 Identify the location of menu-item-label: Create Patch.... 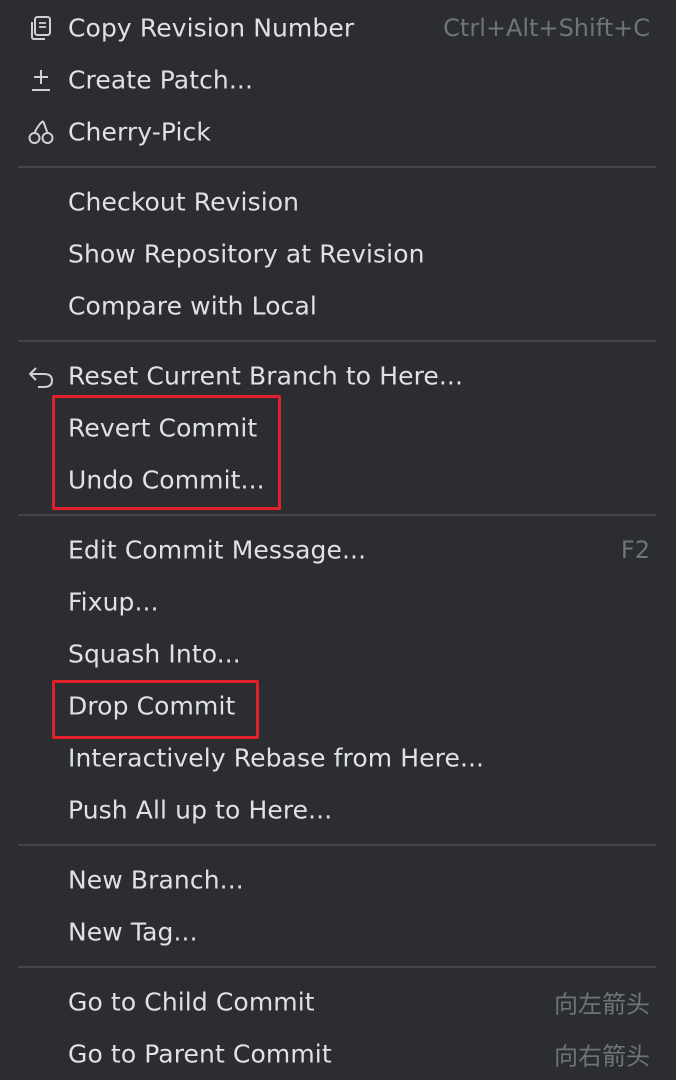
(161, 80).